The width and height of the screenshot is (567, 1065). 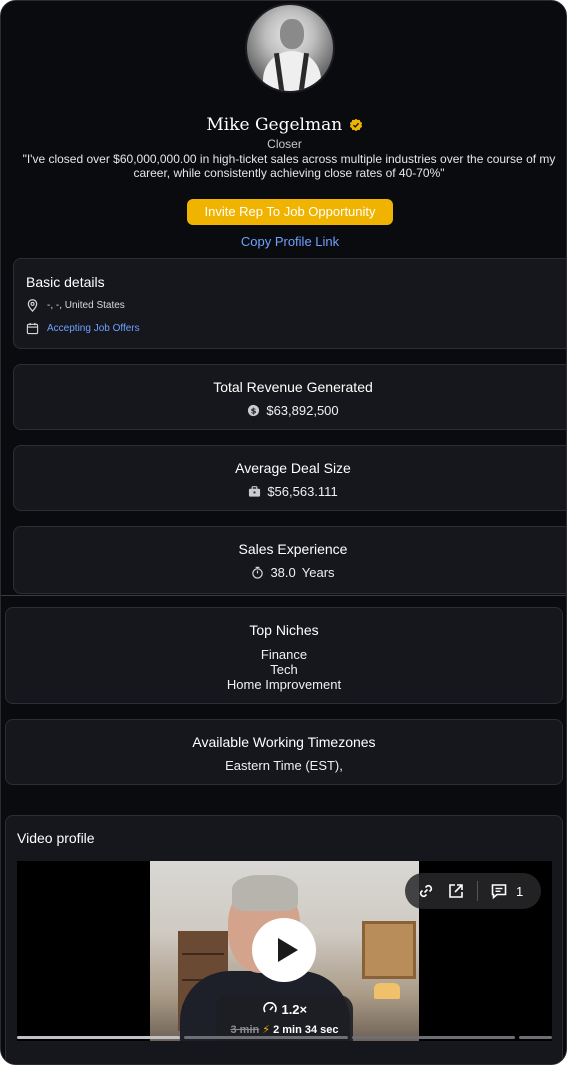 What do you see at coordinates (302, 410) in the screenshot?
I see `revenue-value: $63,892,500` at bounding box center [302, 410].